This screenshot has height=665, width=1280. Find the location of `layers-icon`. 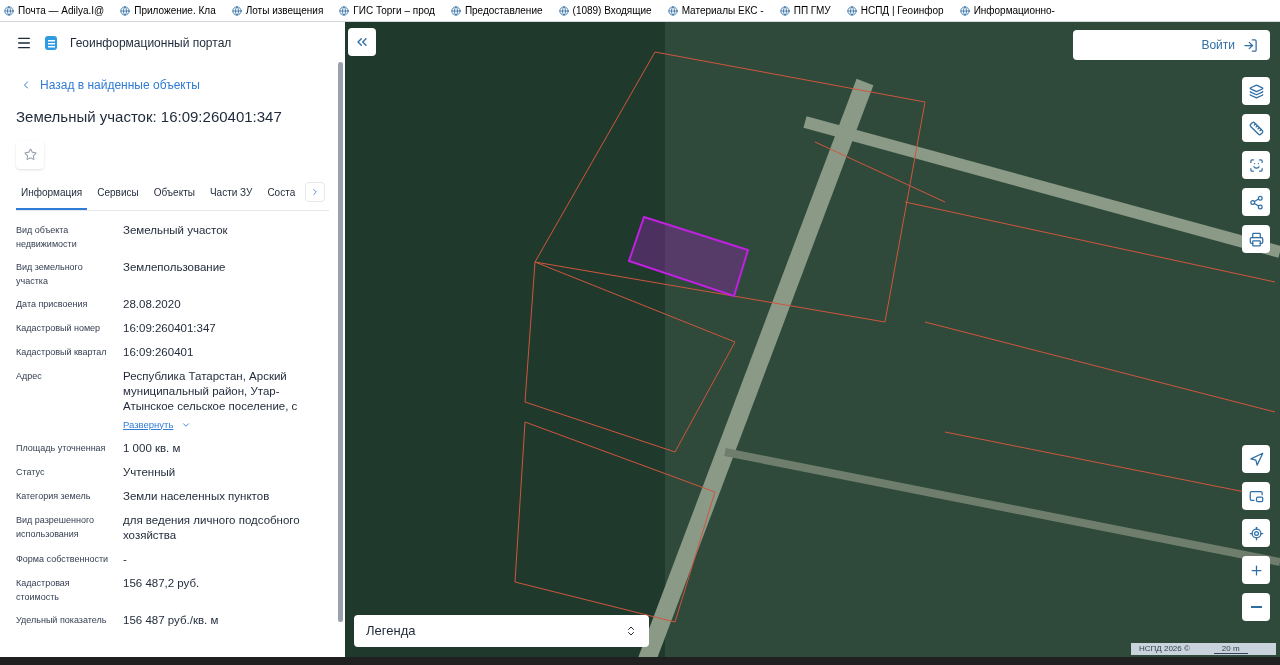

layers-icon is located at coordinates (1256, 91).